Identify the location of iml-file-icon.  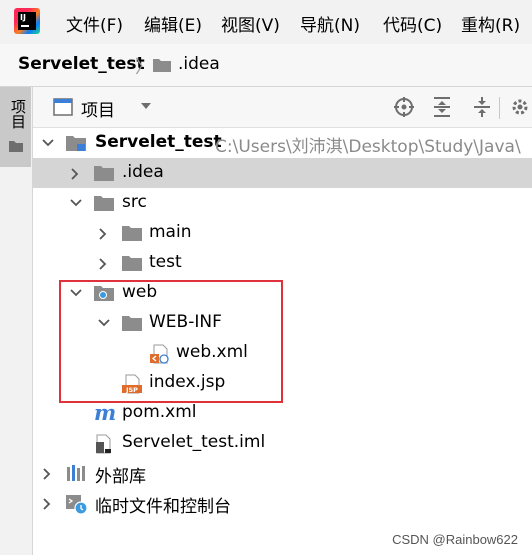
(103, 444).